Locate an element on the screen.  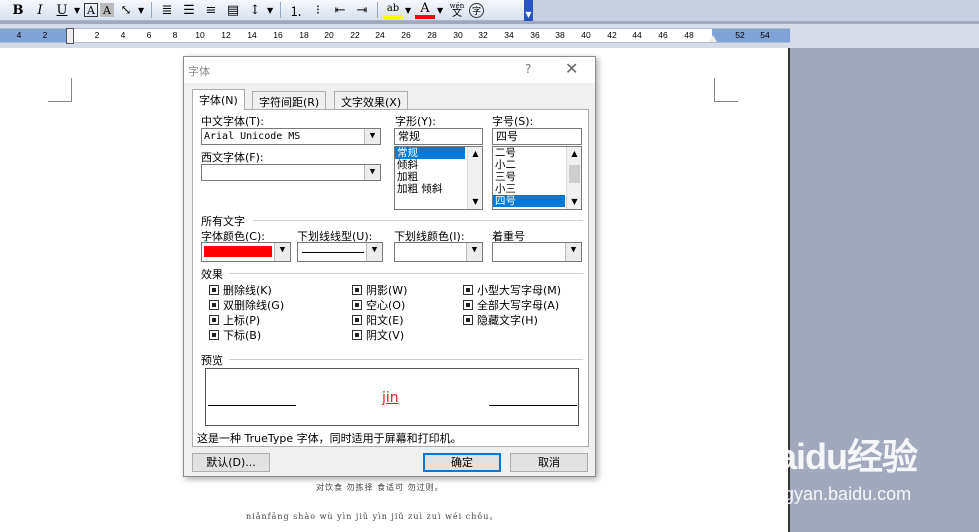
char-shading-button: A is located at coordinates (107, 10).